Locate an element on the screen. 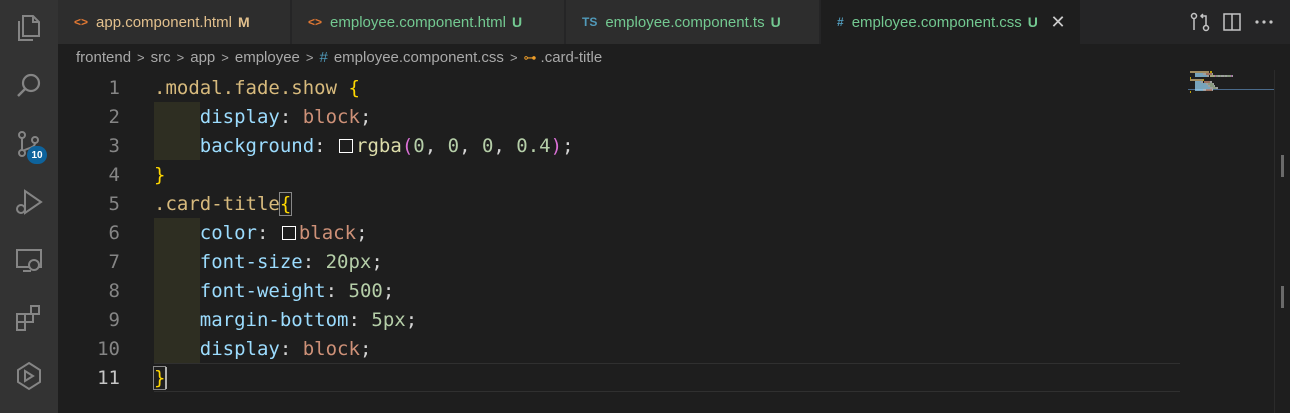 The image size is (1290, 413). breadcrumb-folder: employee is located at coordinates (267, 57).